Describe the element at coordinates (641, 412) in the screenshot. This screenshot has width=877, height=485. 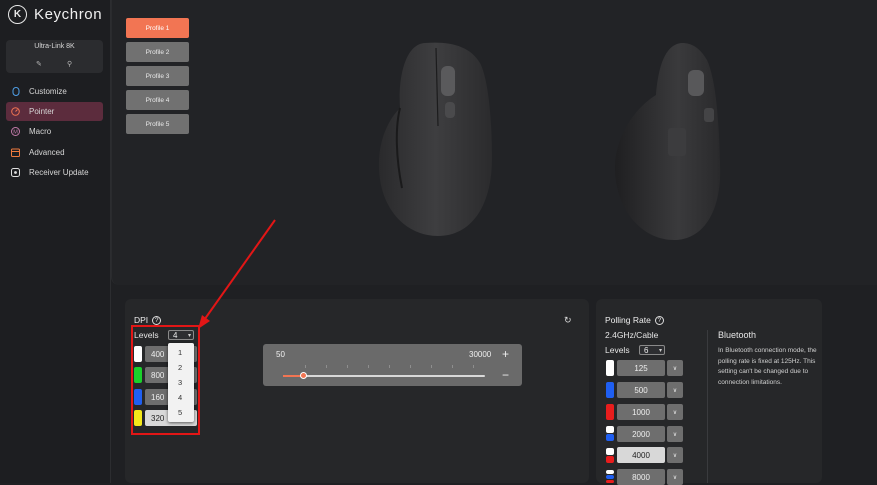
I see `polling-rate-3: 1000` at that location.